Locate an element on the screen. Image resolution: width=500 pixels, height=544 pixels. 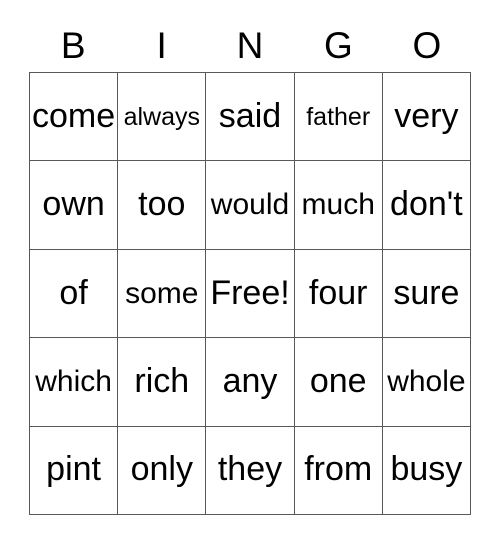
bingo-cell: busy is located at coordinates (426, 470).